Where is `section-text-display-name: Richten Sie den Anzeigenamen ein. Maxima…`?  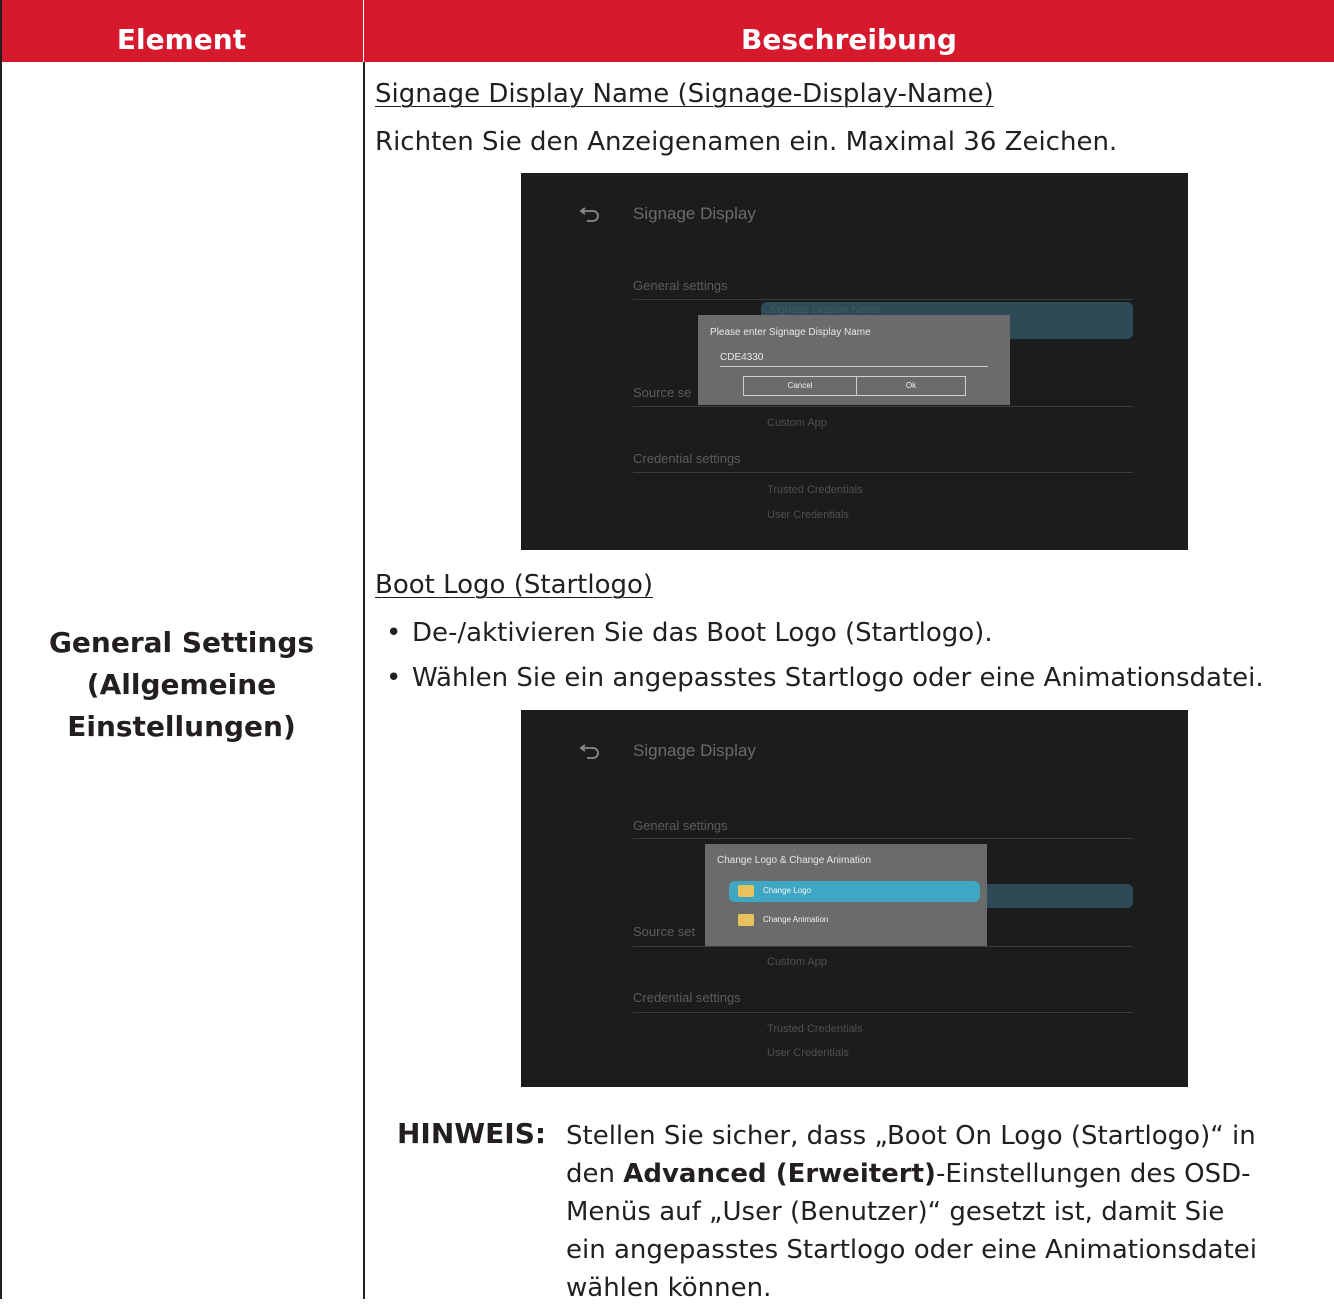 section-text-display-name: Richten Sie den Anzeigenamen ein. Maxima… is located at coordinates (746, 142).